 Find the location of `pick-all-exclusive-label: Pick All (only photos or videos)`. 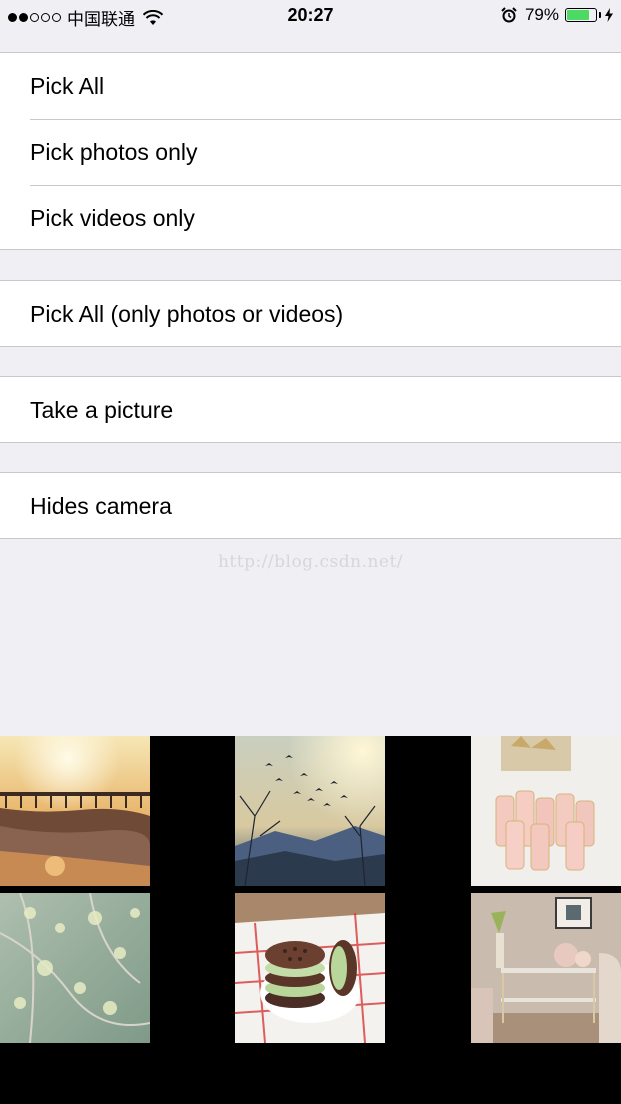

pick-all-exclusive-label: Pick All (only photos or videos) is located at coordinates (187, 313).